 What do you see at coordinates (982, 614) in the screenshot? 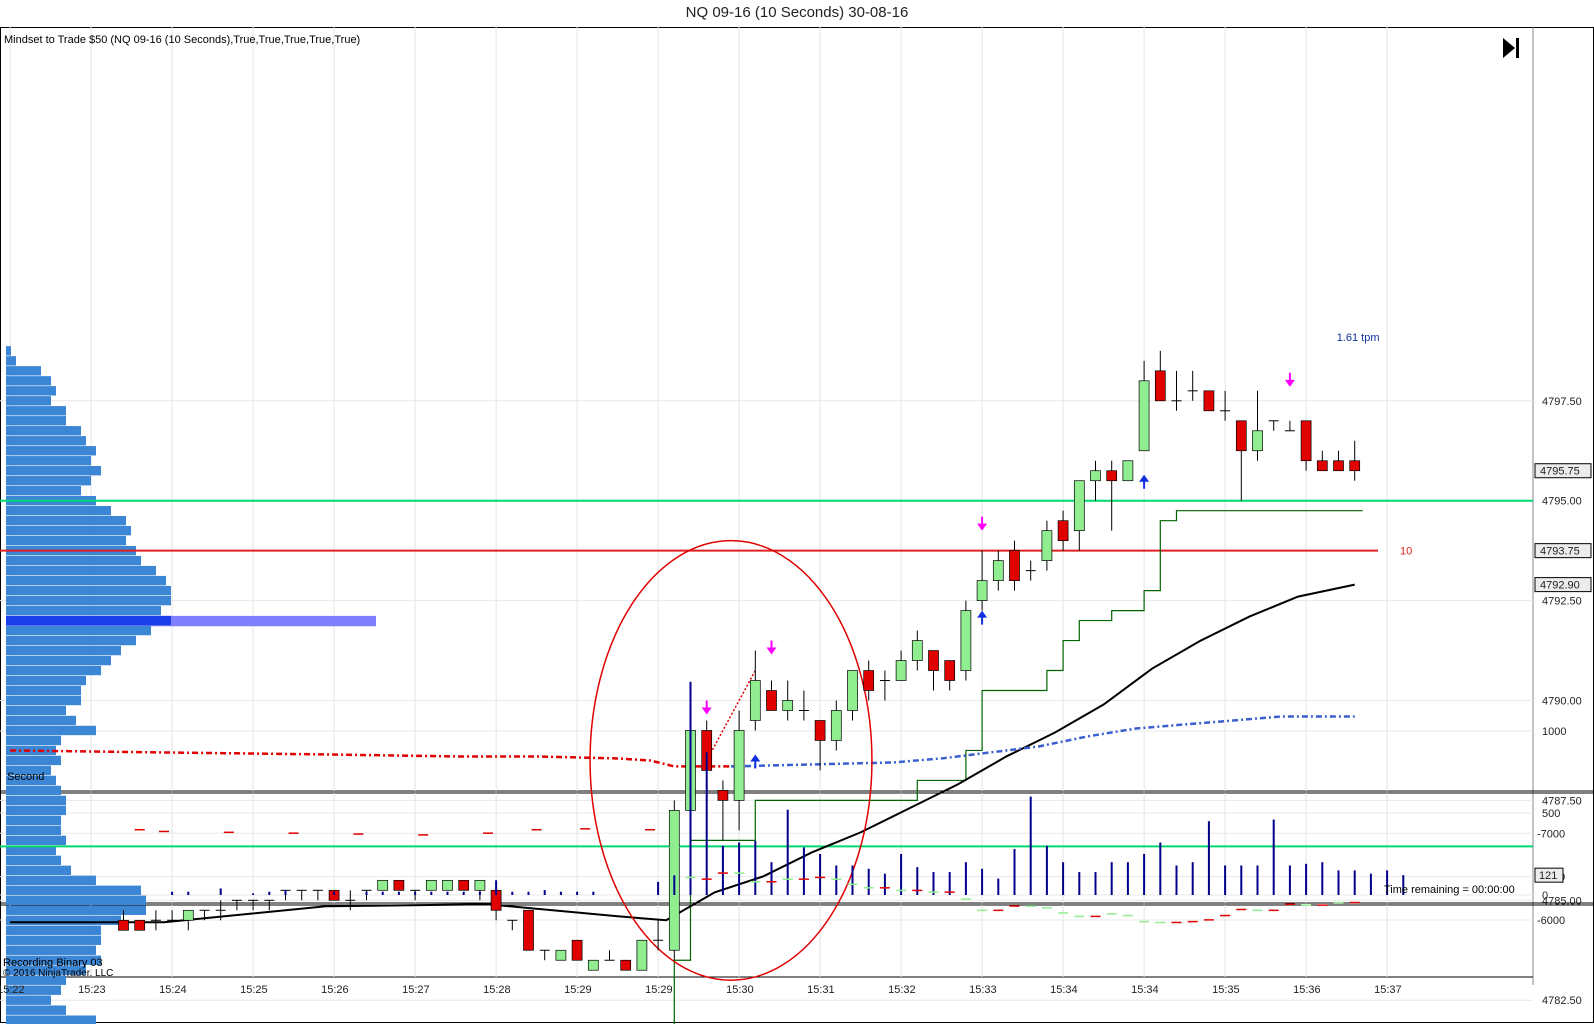
I see `arrow-up-icon` at bounding box center [982, 614].